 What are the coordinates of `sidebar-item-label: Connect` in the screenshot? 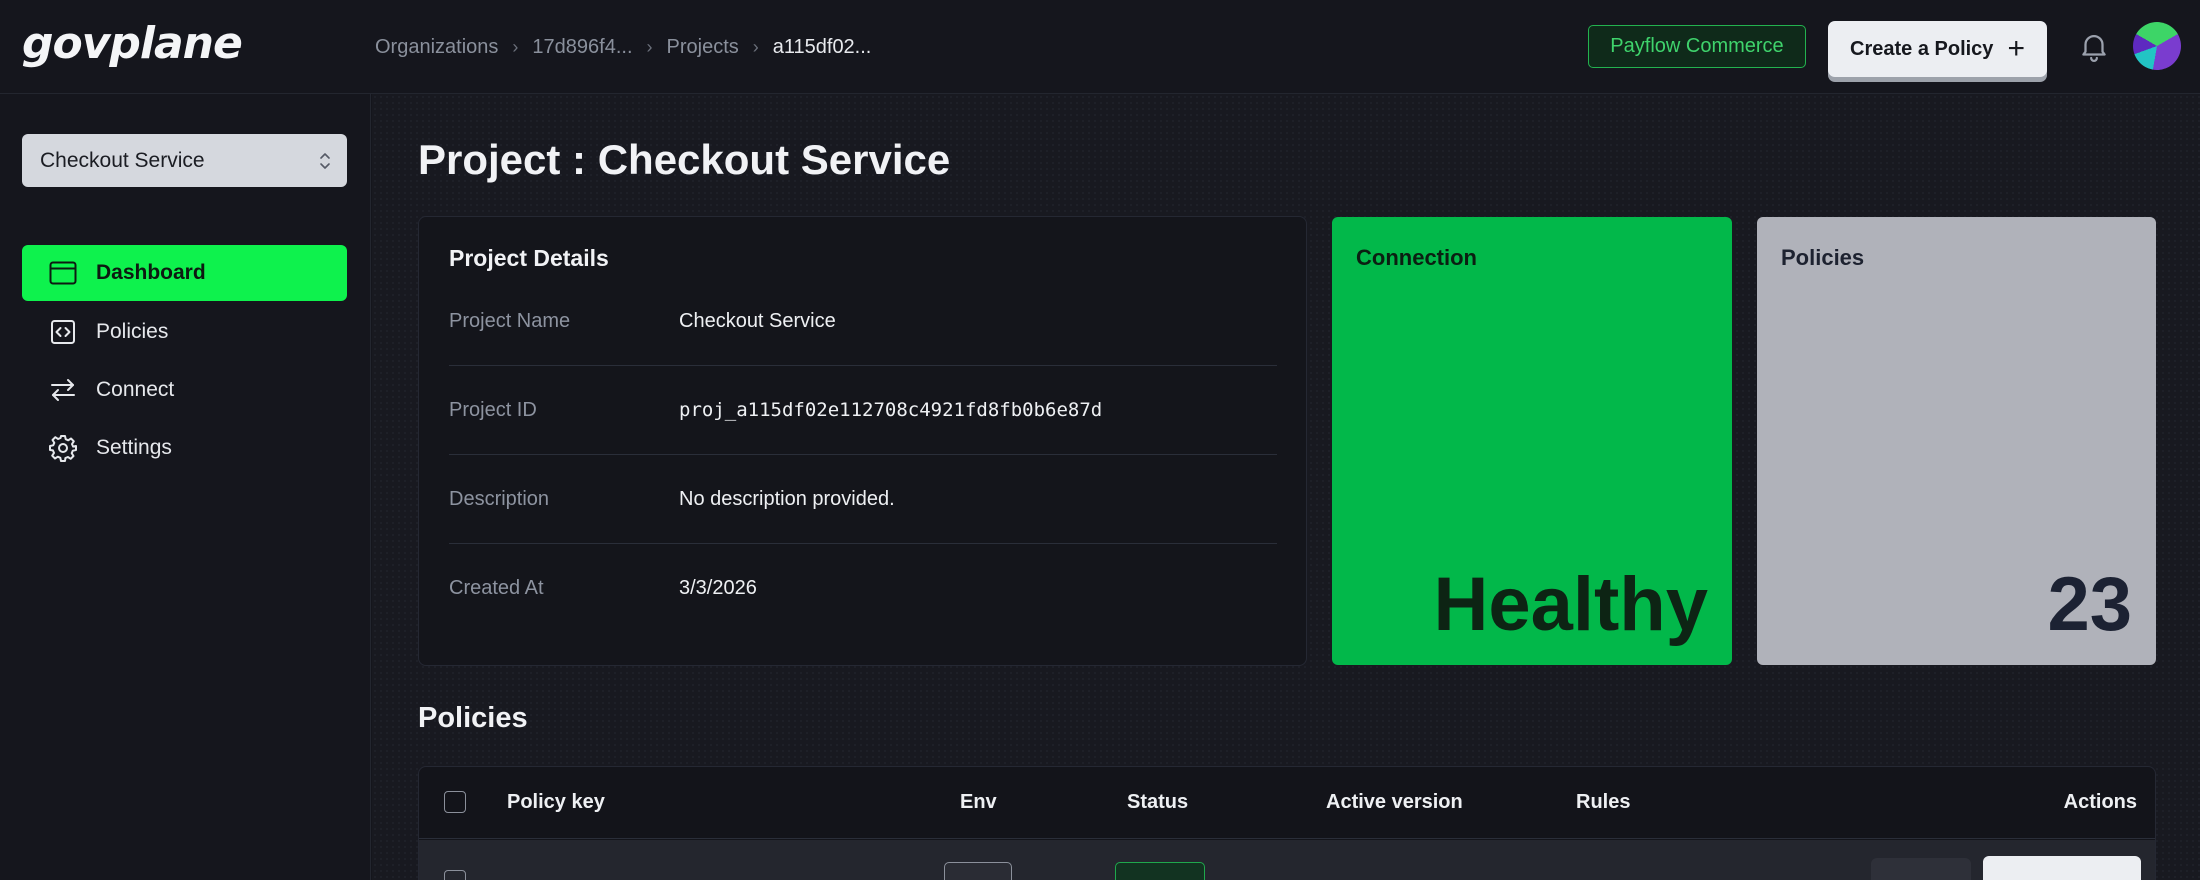 It's located at (135, 389).